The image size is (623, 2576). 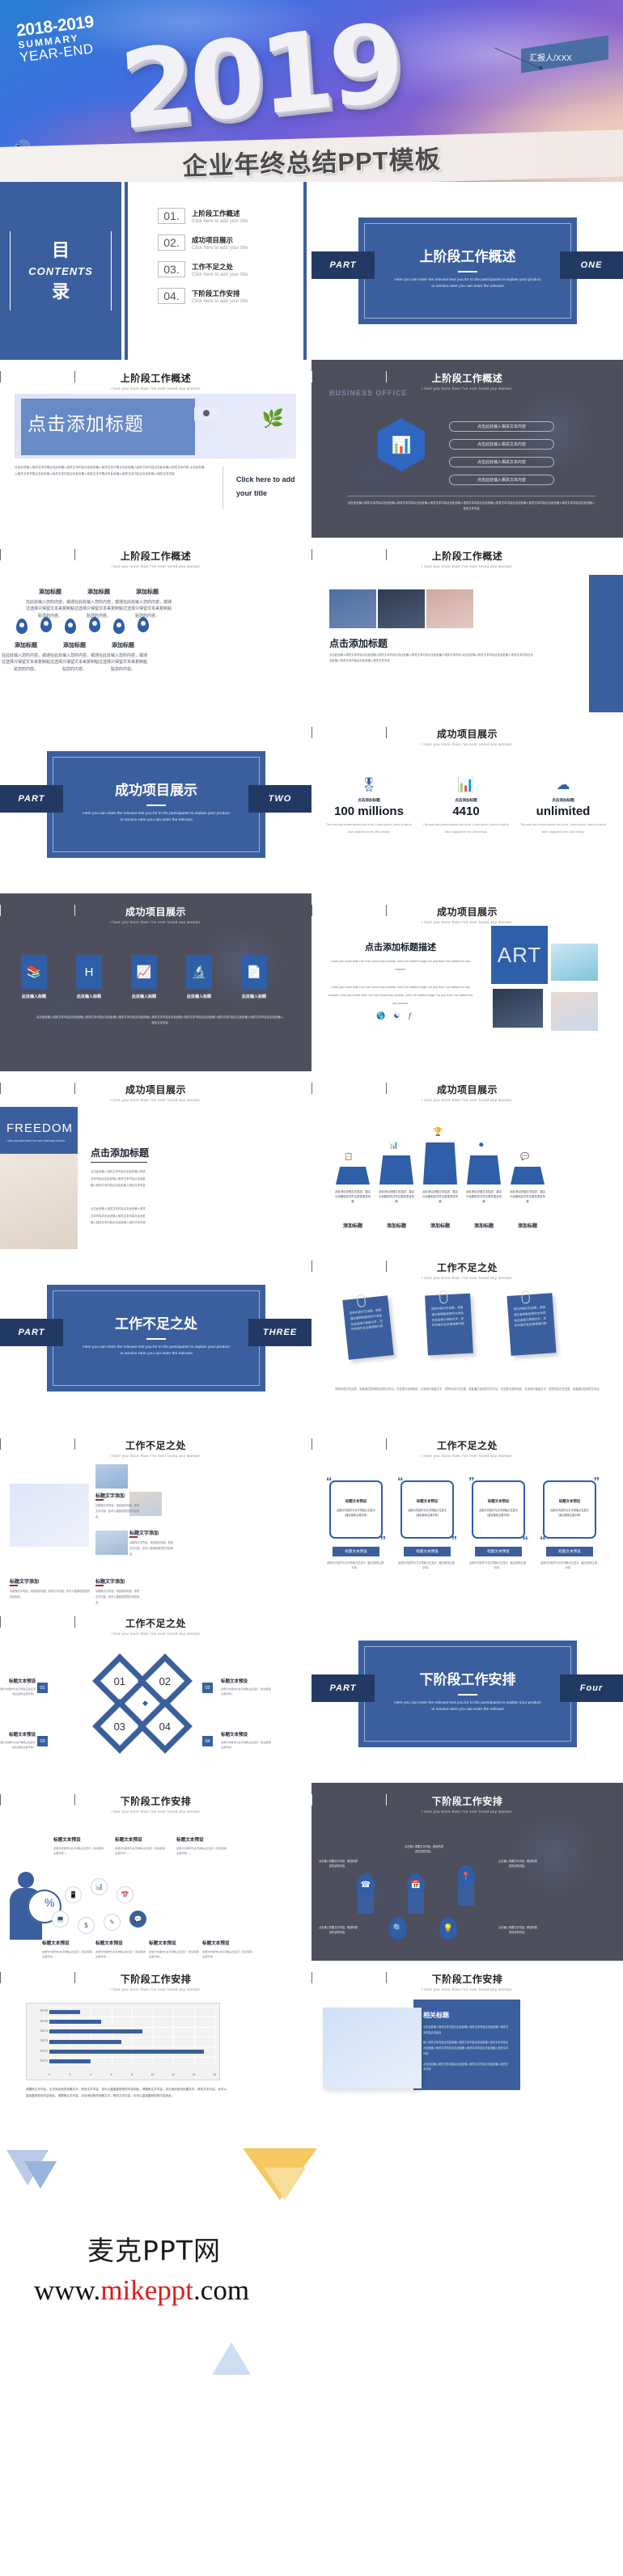 What do you see at coordinates (222, 488) in the screenshot?
I see `vertical-divider` at bounding box center [222, 488].